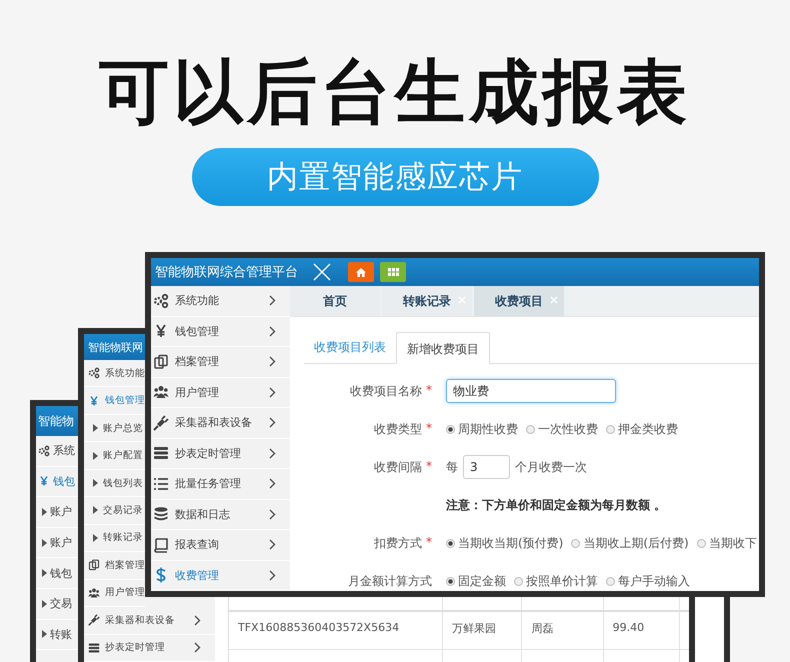 This screenshot has height=662, width=790. Describe the element at coordinates (322, 272) in the screenshot. I see `close-icon` at that location.